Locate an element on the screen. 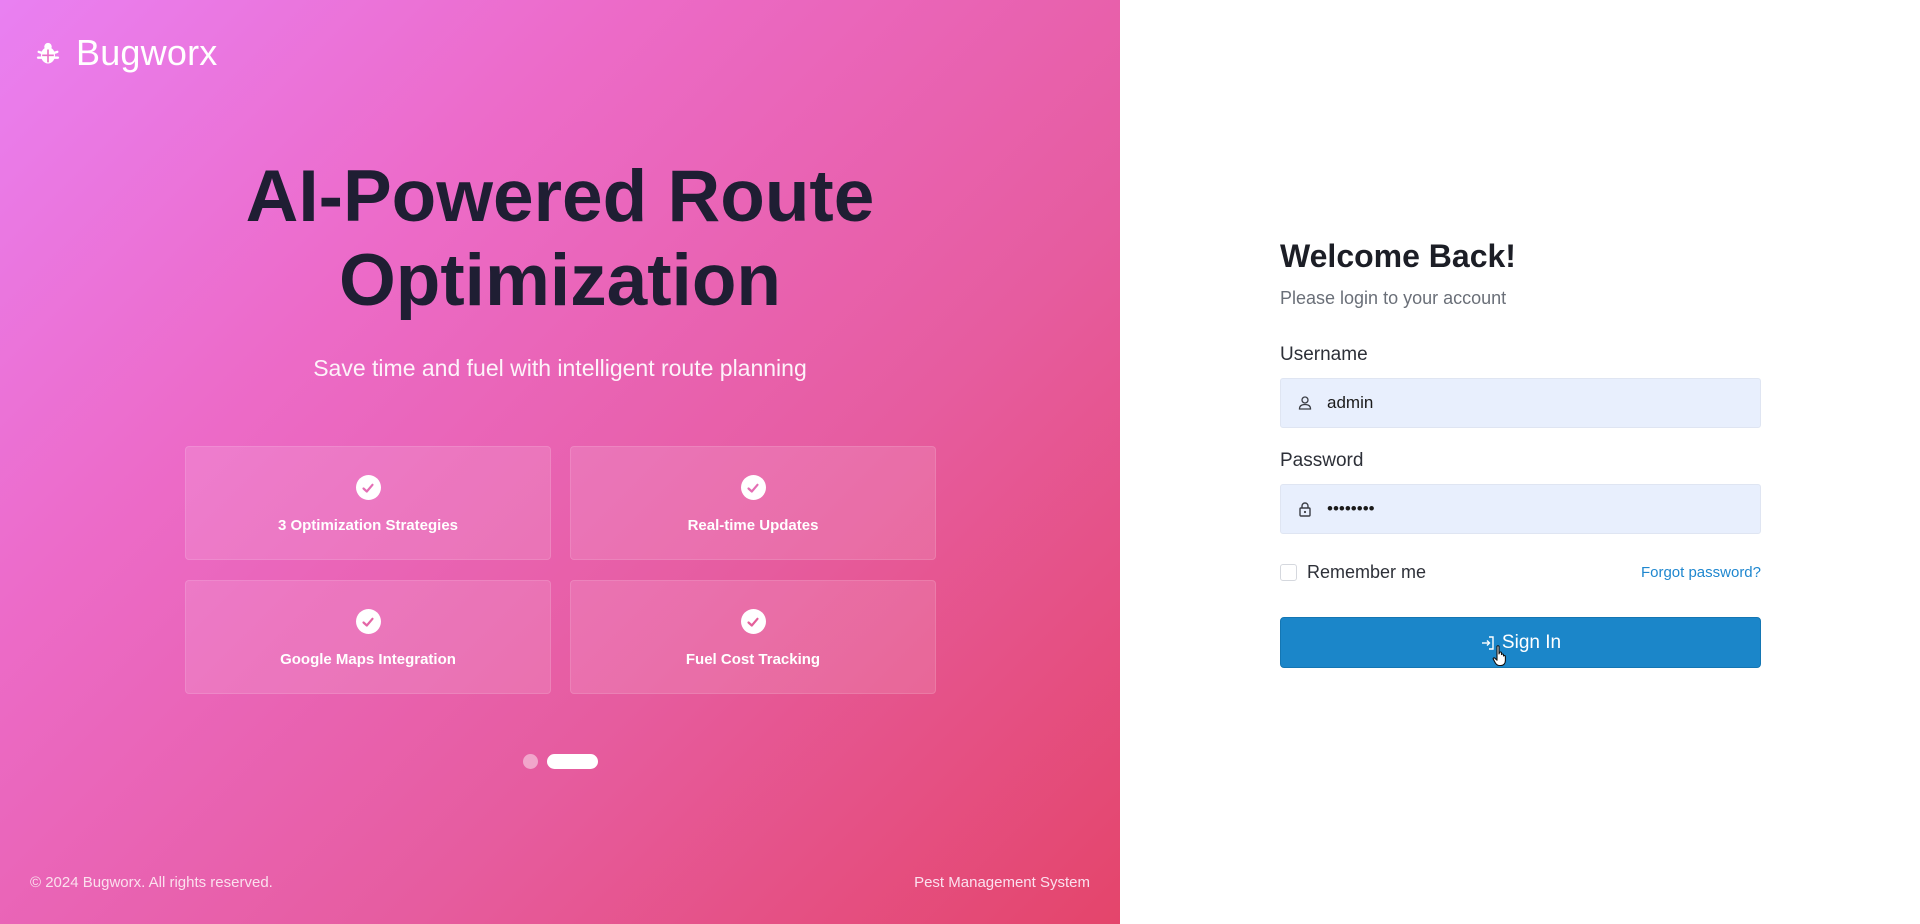 The height and width of the screenshot is (924, 1920). hero-title: AI-Powered Route Optimization is located at coordinates (560, 239).